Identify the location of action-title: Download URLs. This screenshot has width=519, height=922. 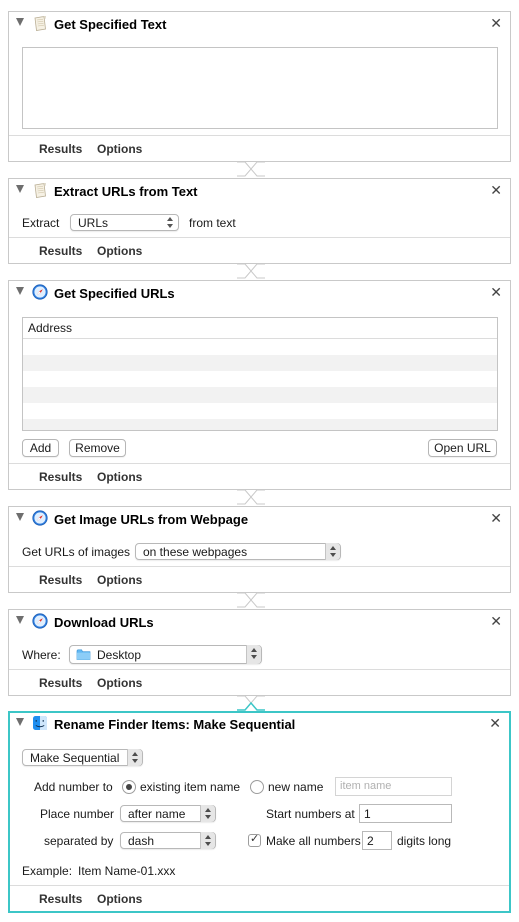
(104, 622).